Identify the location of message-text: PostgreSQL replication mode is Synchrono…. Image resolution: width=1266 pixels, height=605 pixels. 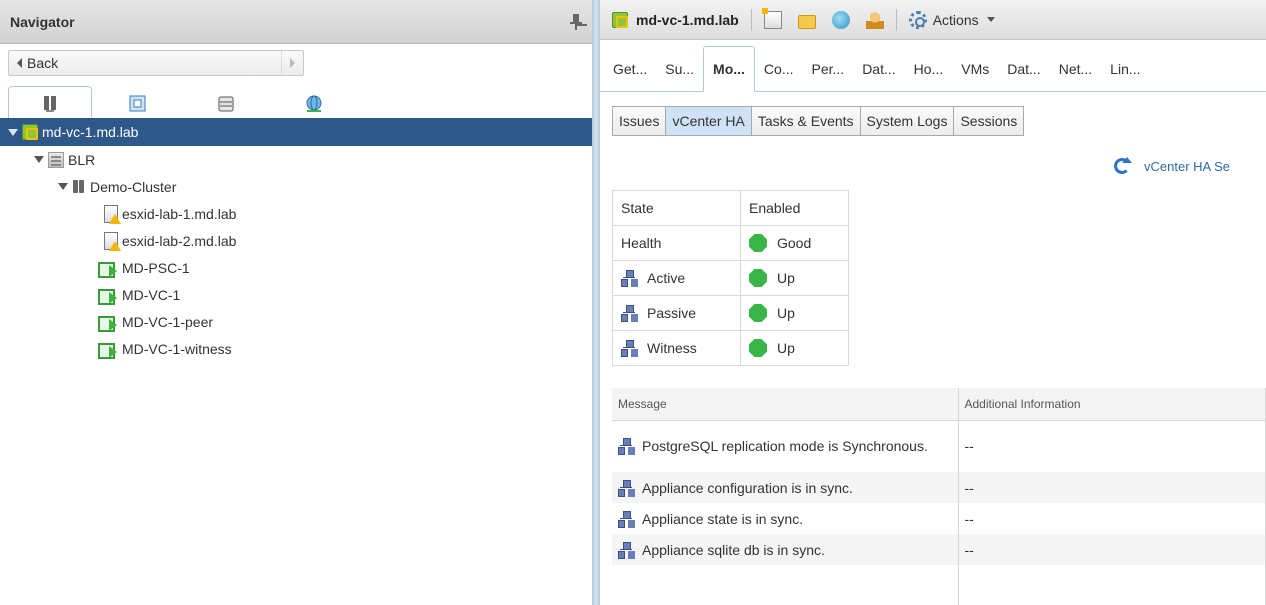
(785, 446).